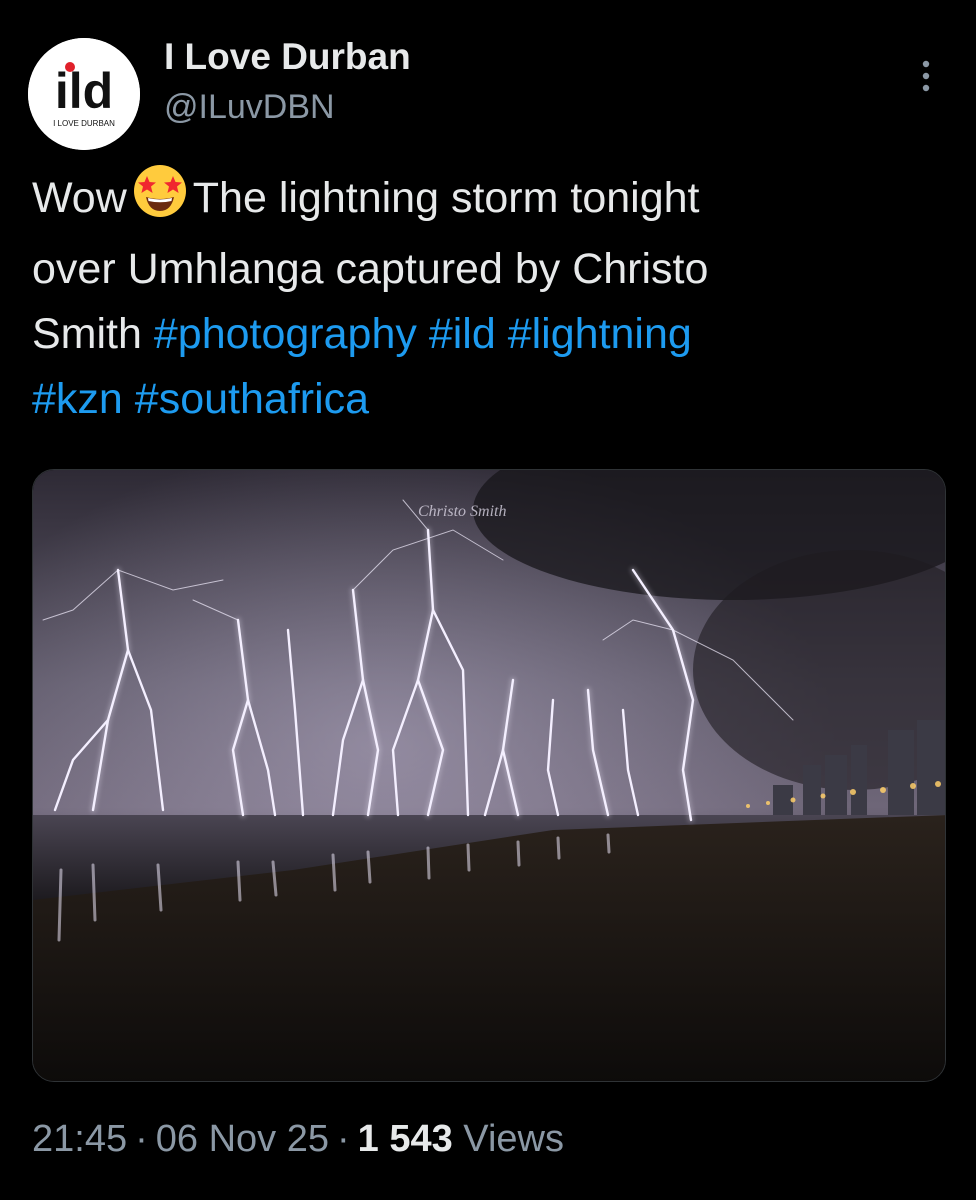 The image size is (976, 1200). I want to click on tweet-text-smith: Smith, so click(87, 334).